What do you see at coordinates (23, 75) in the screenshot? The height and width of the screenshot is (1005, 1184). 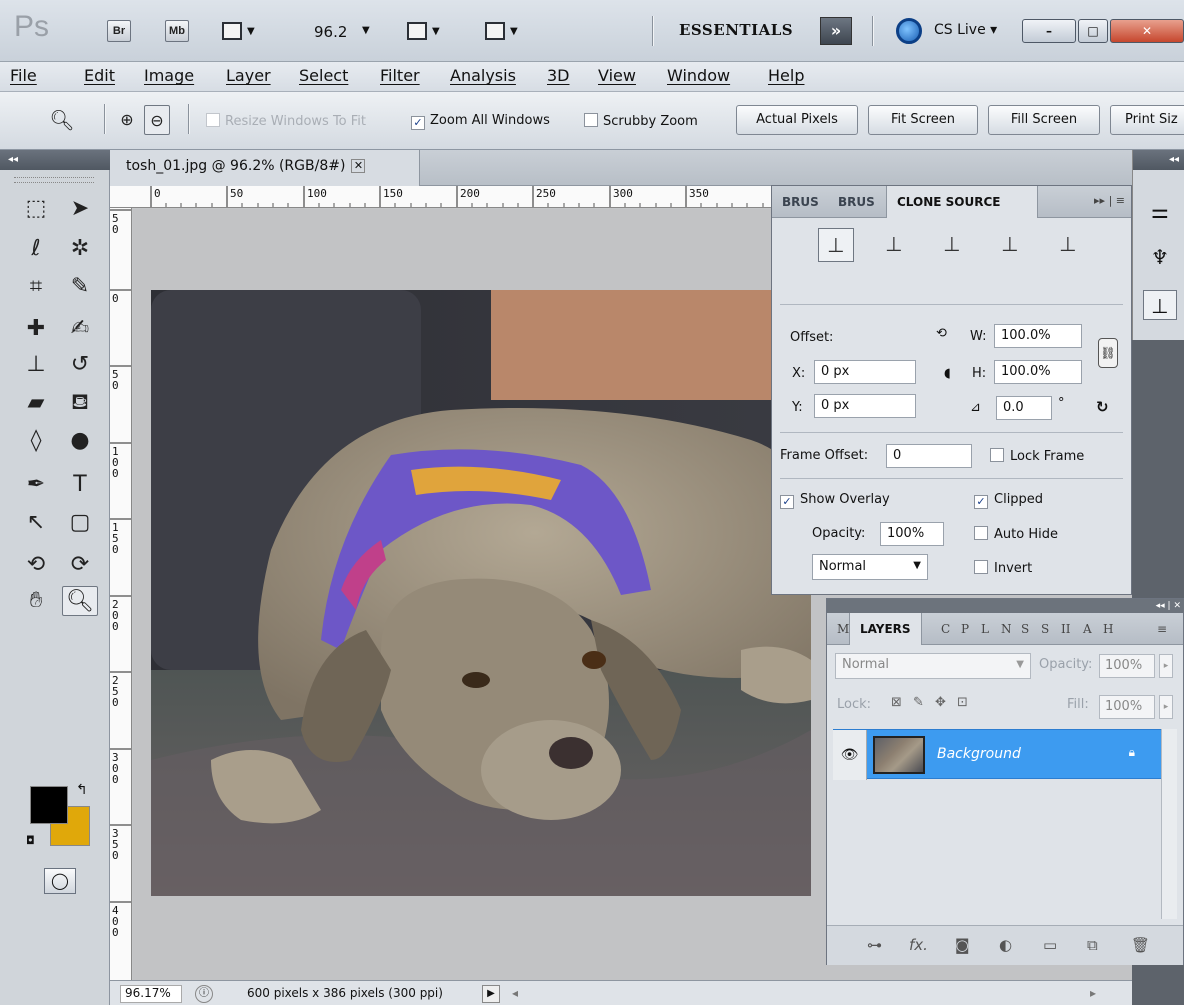 I see `menu-file: File` at bounding box center [23, 75].